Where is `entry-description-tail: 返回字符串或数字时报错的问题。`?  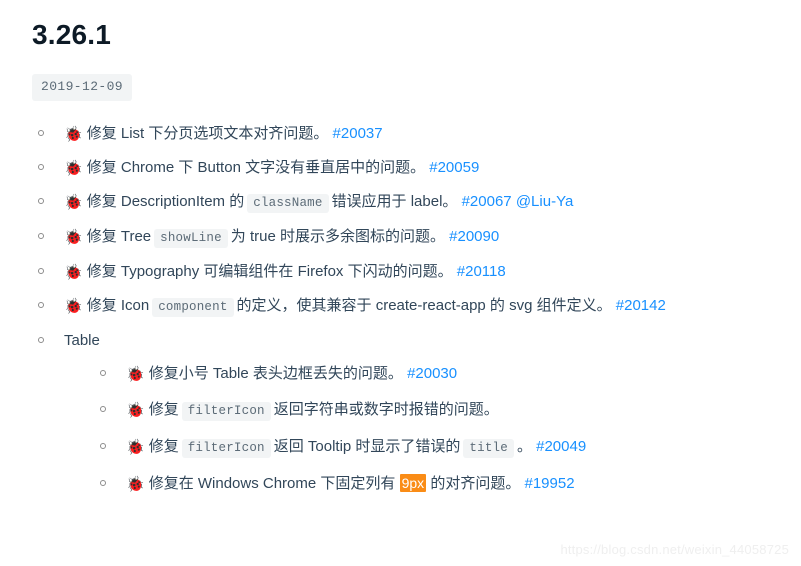 entry-description-tail: 返回字符串或数字时报错的问题。 is located at coordinates (386, 409).